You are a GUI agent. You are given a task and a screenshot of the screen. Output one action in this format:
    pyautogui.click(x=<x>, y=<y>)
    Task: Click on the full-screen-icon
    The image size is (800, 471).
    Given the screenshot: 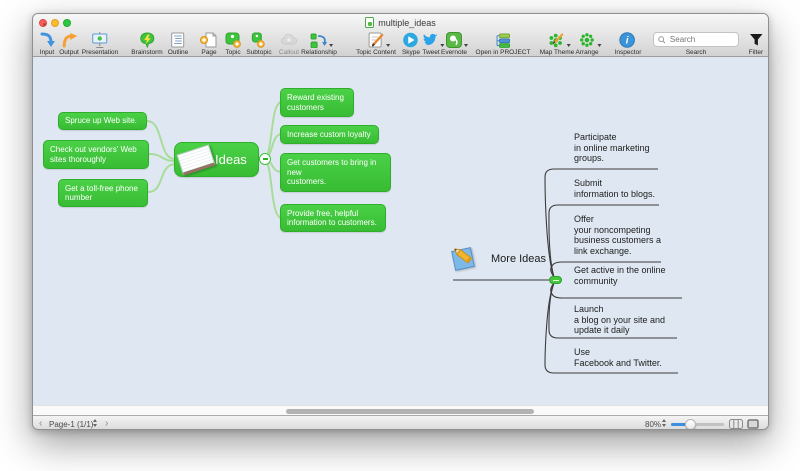 What is the action you would take?
    pyautogui.click(x=753, y=424)
    